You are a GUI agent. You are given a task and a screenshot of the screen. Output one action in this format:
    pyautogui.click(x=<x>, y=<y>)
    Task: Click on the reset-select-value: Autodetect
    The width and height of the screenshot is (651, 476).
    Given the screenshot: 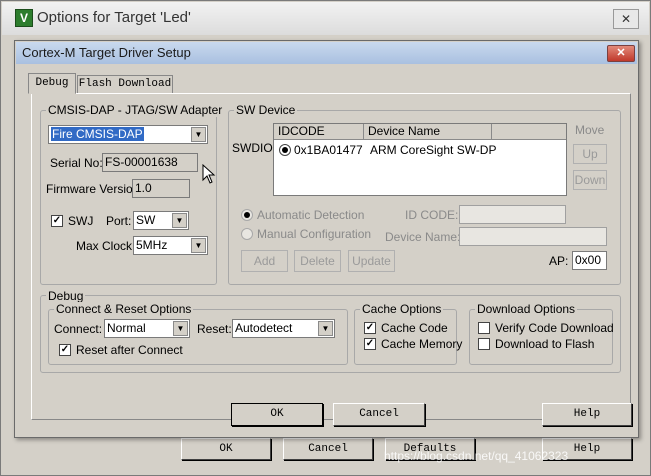 What is the action you would take?
    pyautogui.click(x=264, y=328)
    